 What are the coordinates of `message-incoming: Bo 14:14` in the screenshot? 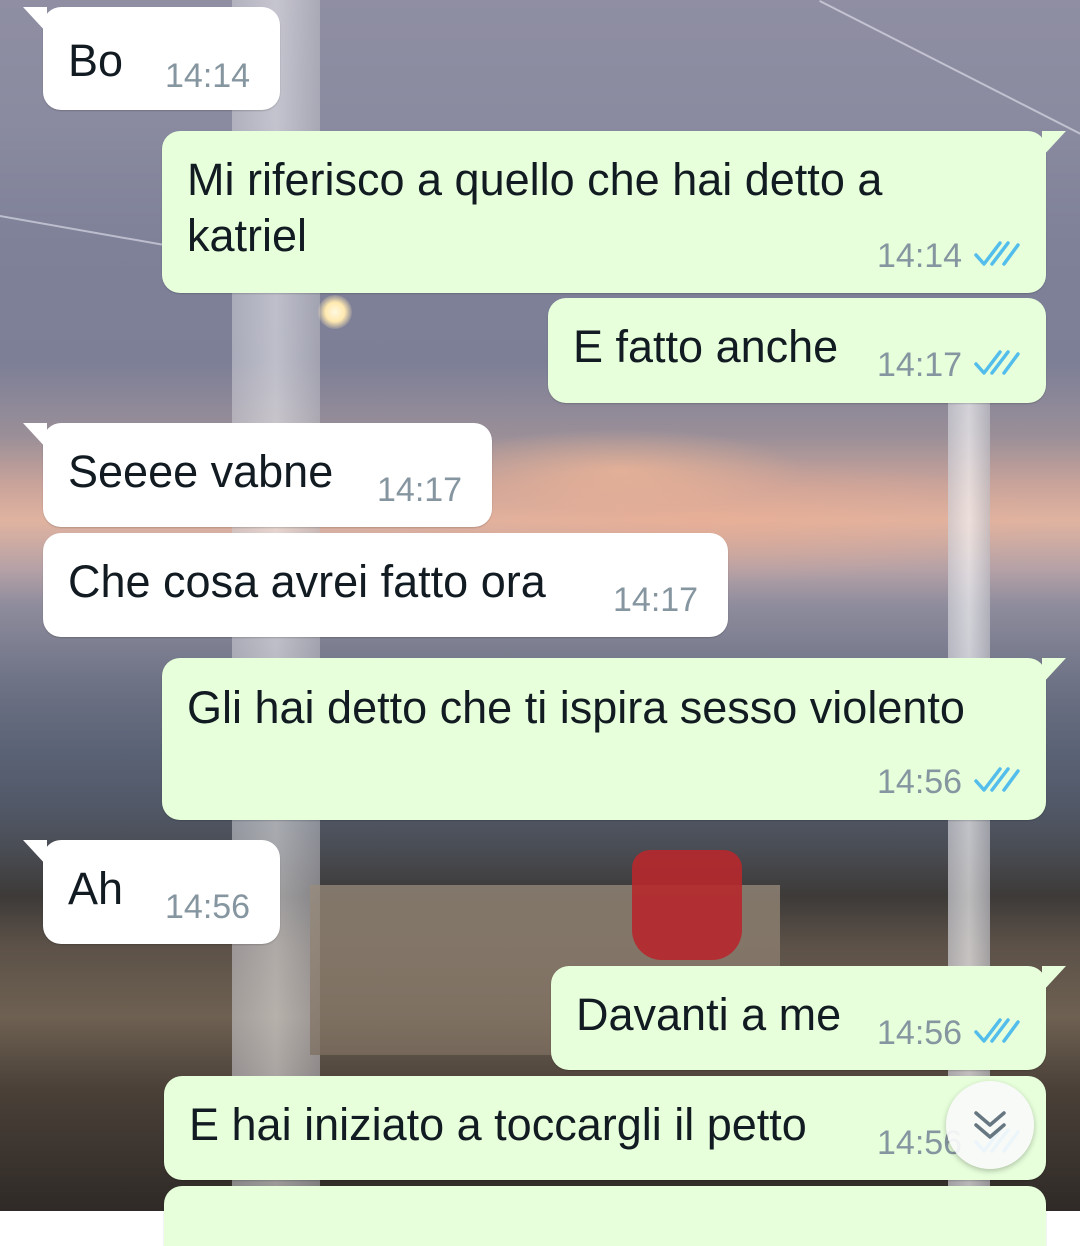 It's located at (151, 58).